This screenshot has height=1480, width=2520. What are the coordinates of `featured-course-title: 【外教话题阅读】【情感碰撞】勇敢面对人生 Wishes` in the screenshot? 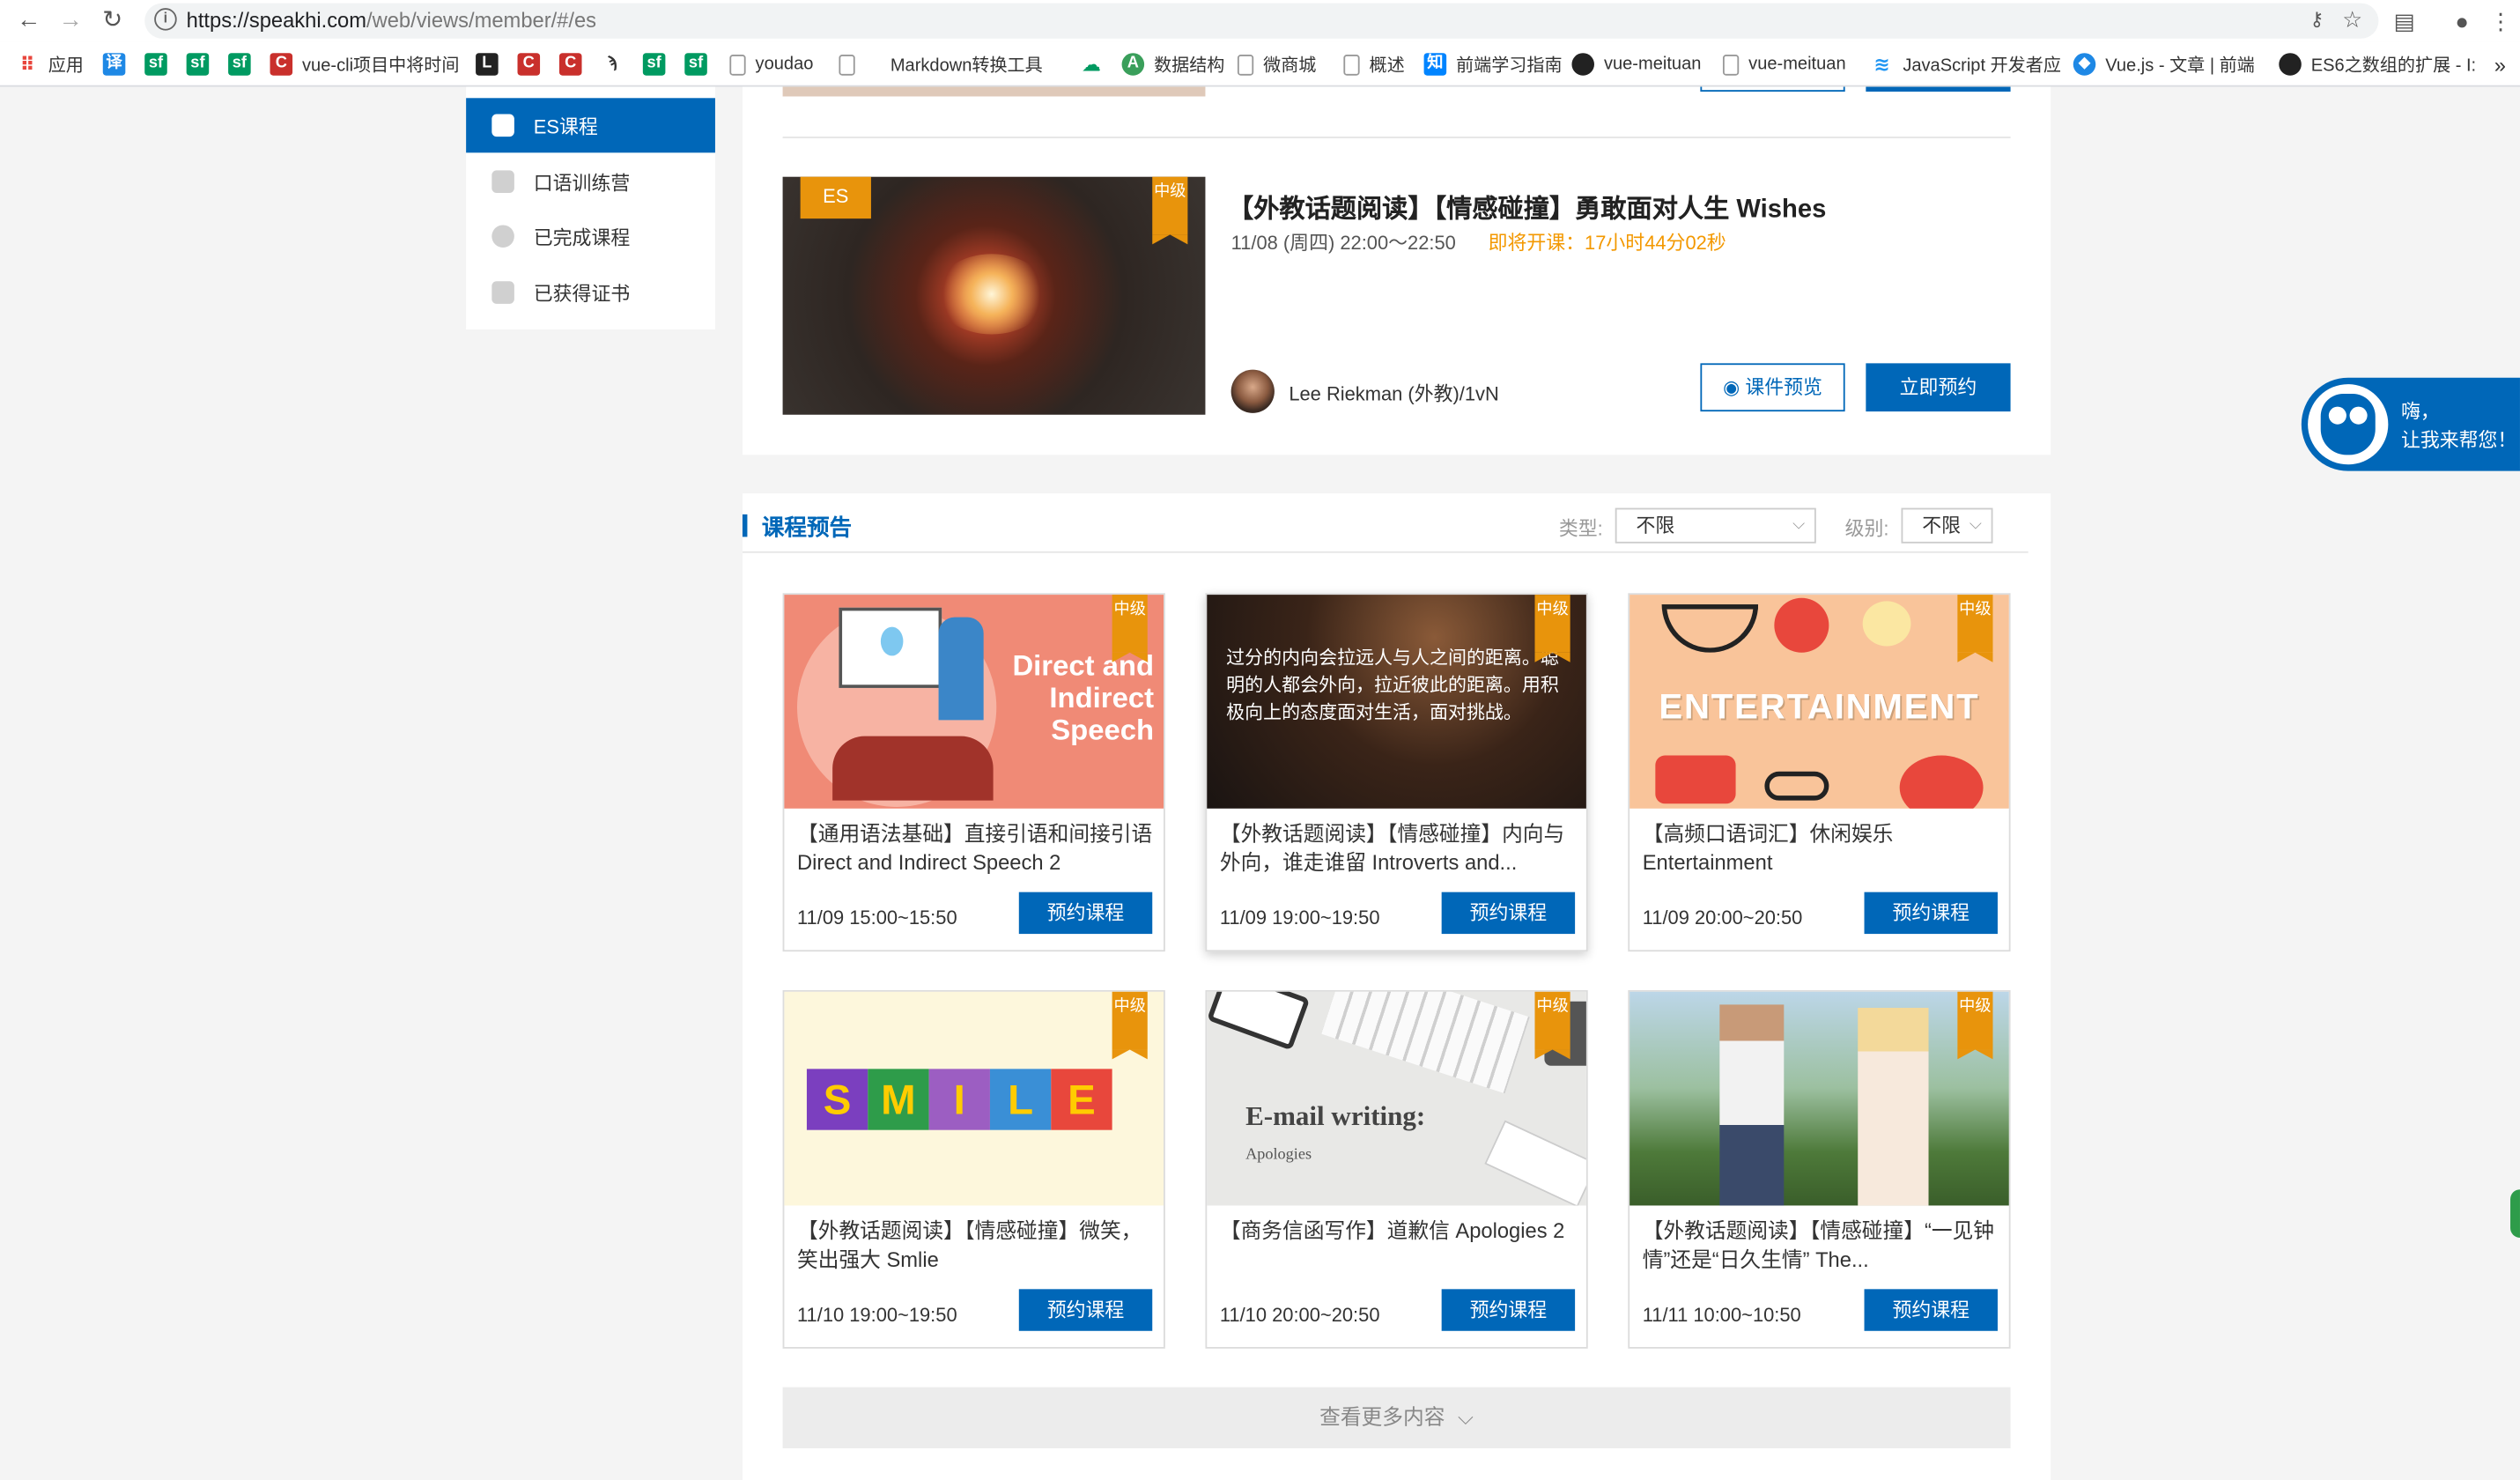 It's located at (1527, 206).